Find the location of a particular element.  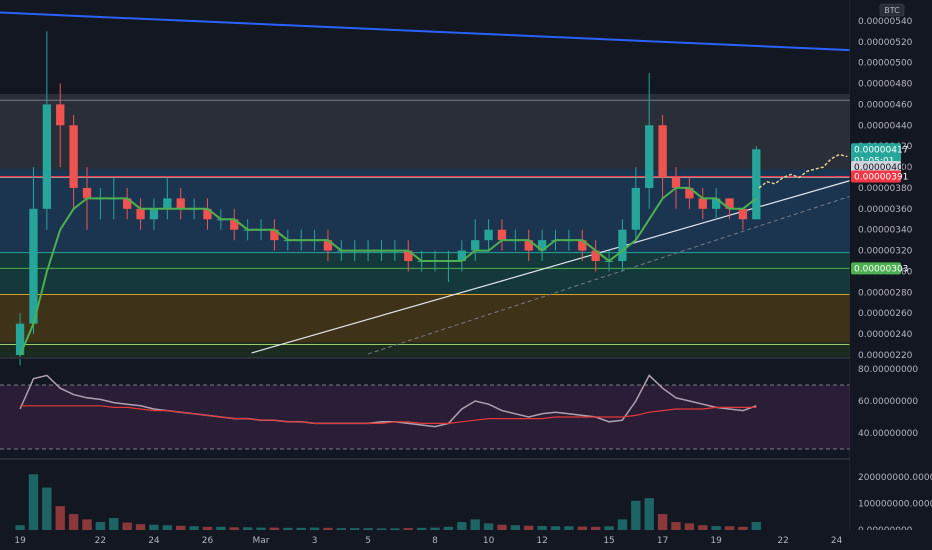

volume-pane is located at coordinates (388, 502).